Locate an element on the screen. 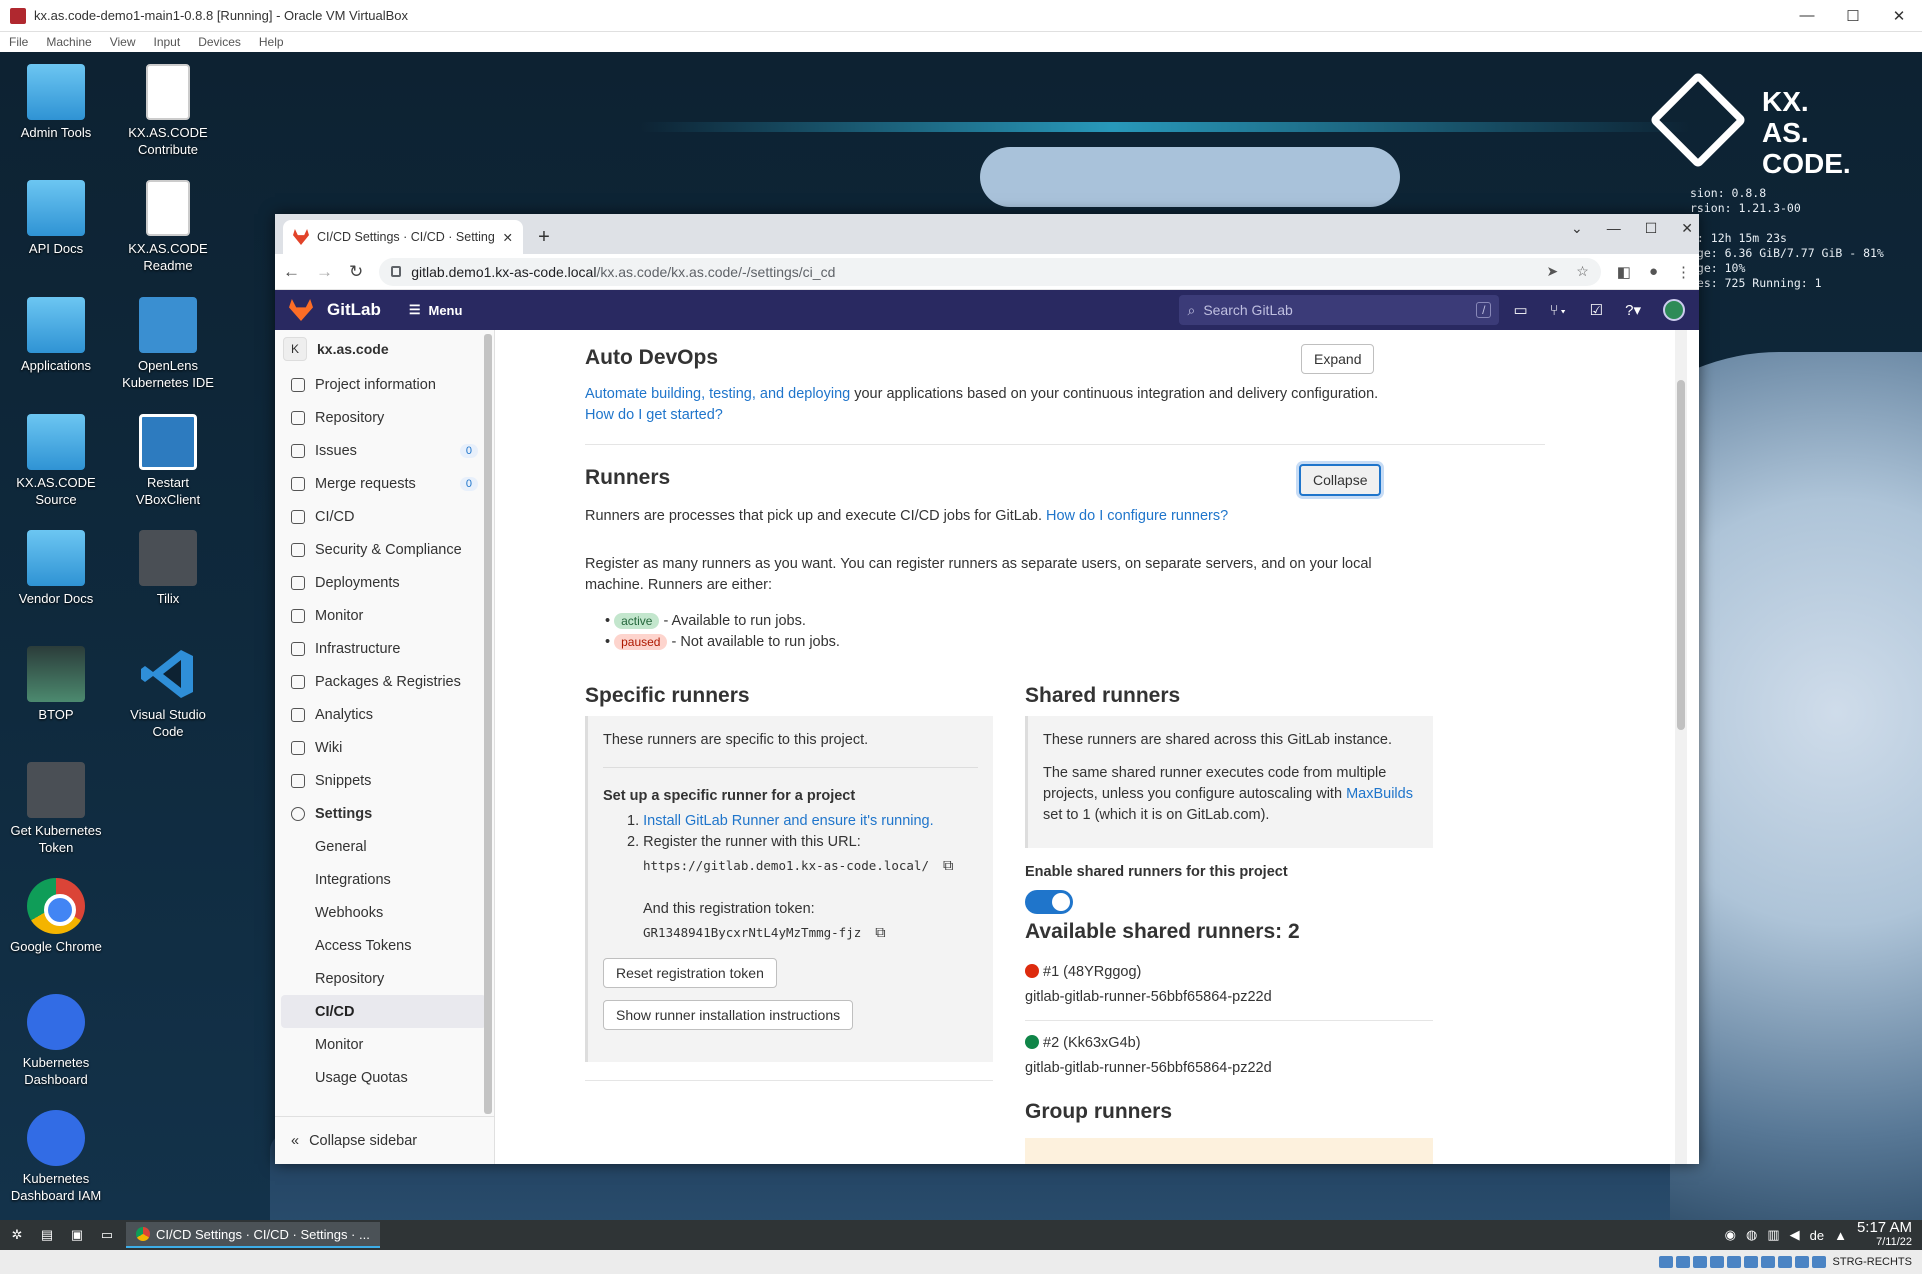 The width and height of the screenshot is (1922, 1274). reset-token-button: Reset registration token is located at coordinates (690, 973).